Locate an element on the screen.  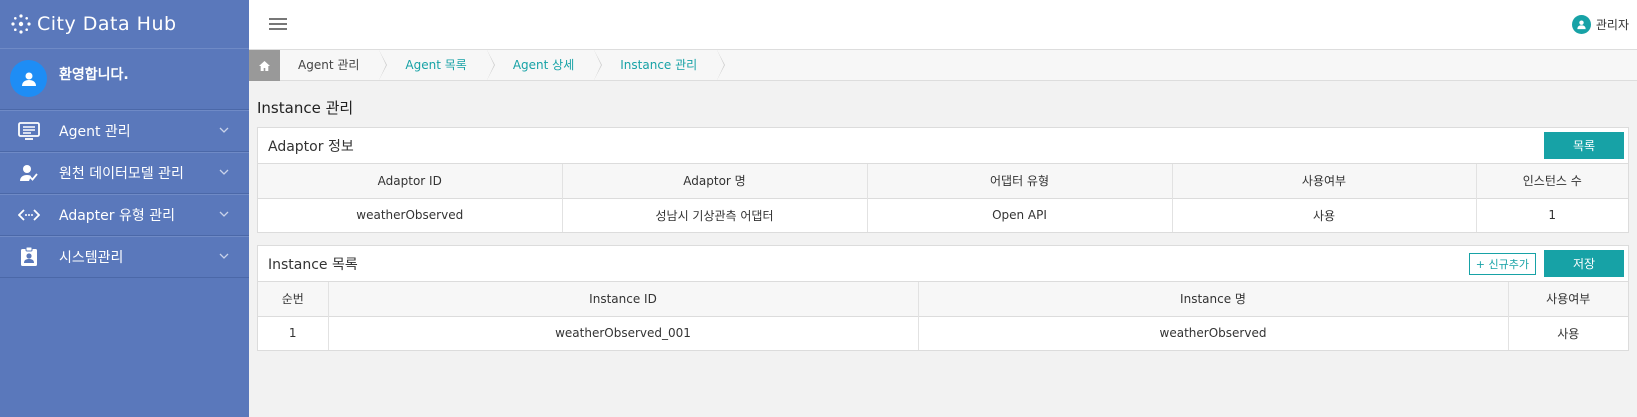
column-header: Adaptor ID is located at coordinates (410, 181).